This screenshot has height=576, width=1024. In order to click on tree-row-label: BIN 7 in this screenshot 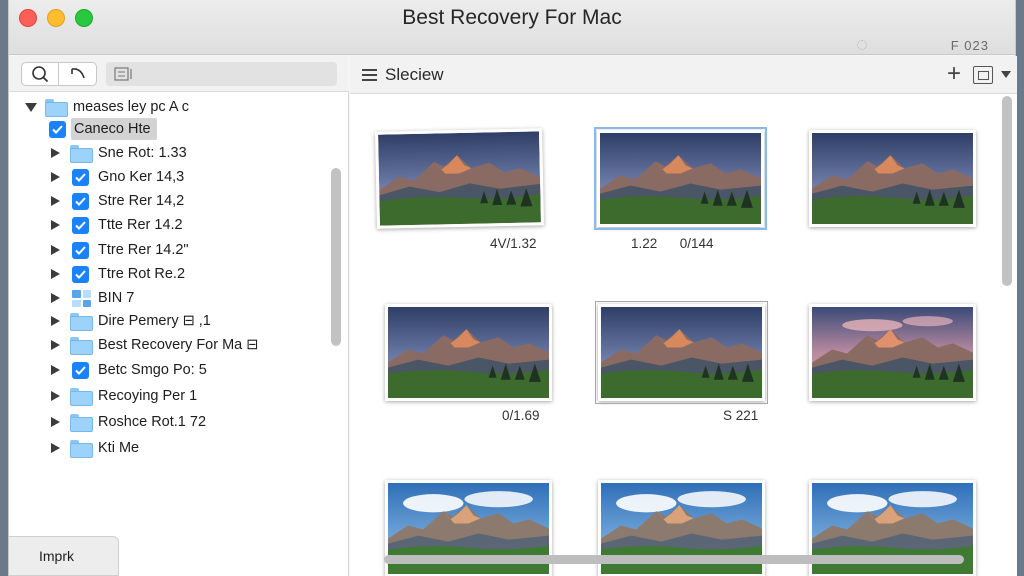, I will do `click(116, 298)`.